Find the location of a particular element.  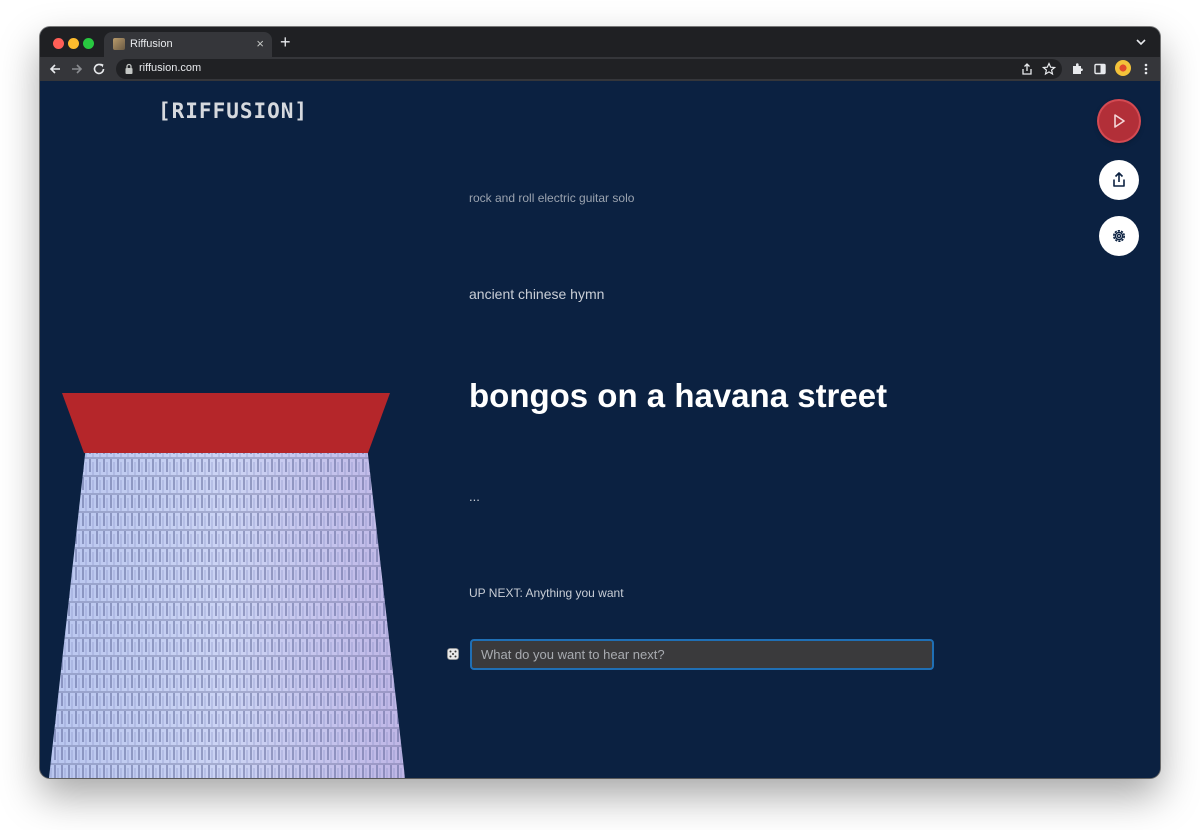

chevron-down-icon is located at coordinates (1141, 42).